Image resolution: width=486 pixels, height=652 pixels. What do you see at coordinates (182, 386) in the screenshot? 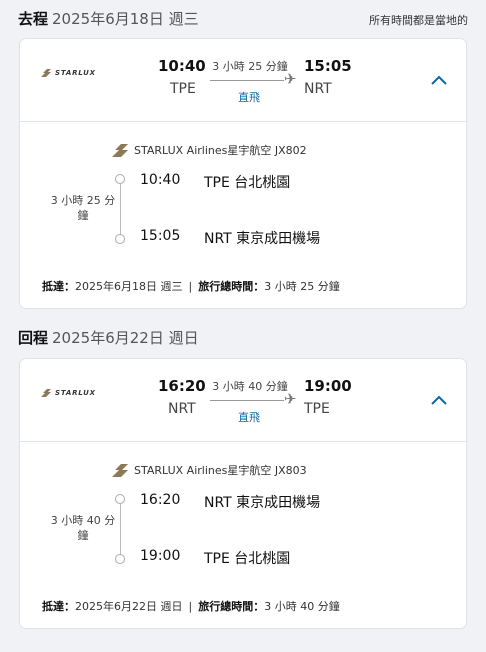
I see `dep-time: 16:20` at bounding box center [182, 386].